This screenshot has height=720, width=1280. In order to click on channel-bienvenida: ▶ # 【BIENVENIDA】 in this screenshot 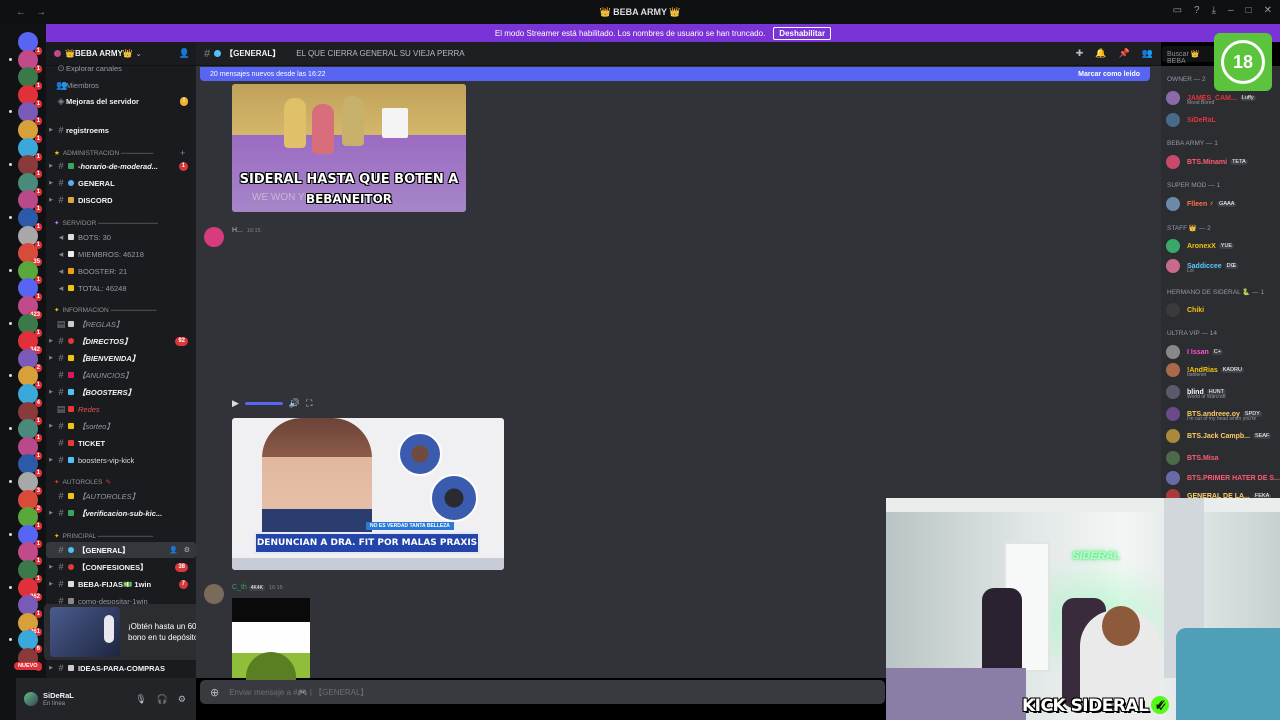, I will do `click(121, 358)`.